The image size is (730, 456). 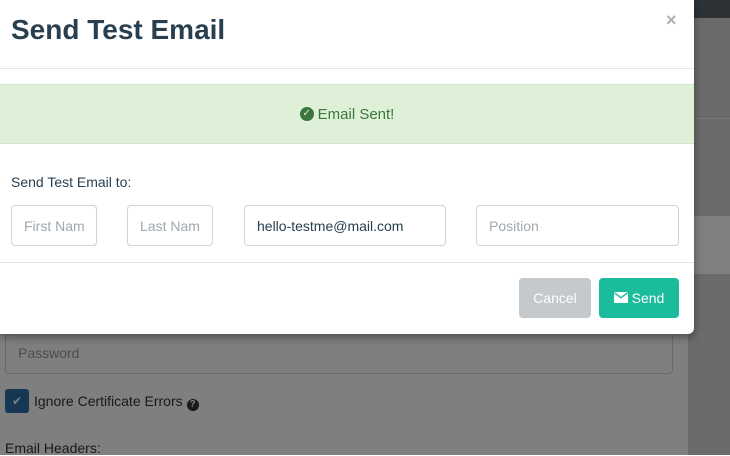 I want to click on send-label: Send, so click(x=648, y=298).